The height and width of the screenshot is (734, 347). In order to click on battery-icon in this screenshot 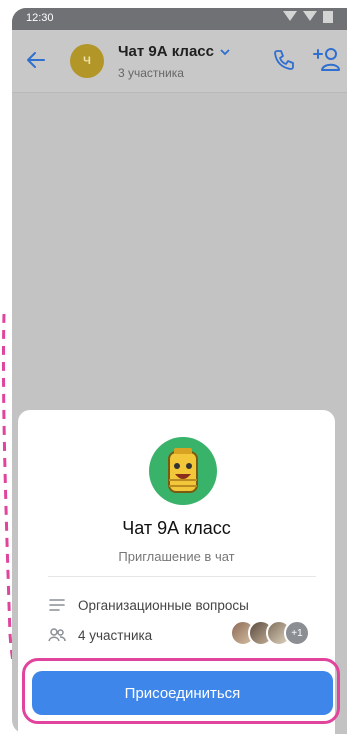, I will do `click(328, 17)`.